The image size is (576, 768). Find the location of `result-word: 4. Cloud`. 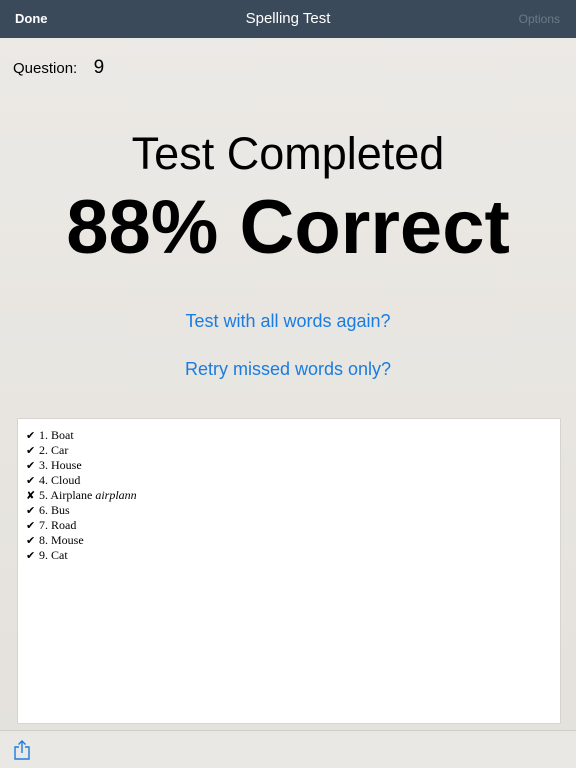

result-word: 4. Cloud is located at coordinates (60, 480).